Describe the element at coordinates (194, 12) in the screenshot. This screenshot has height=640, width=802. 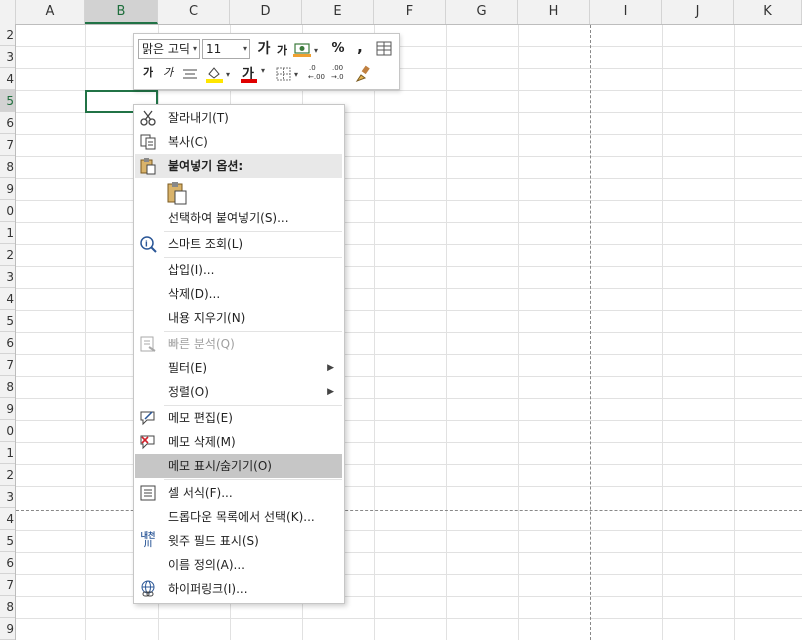
I see `column-header-c: C` at that location.